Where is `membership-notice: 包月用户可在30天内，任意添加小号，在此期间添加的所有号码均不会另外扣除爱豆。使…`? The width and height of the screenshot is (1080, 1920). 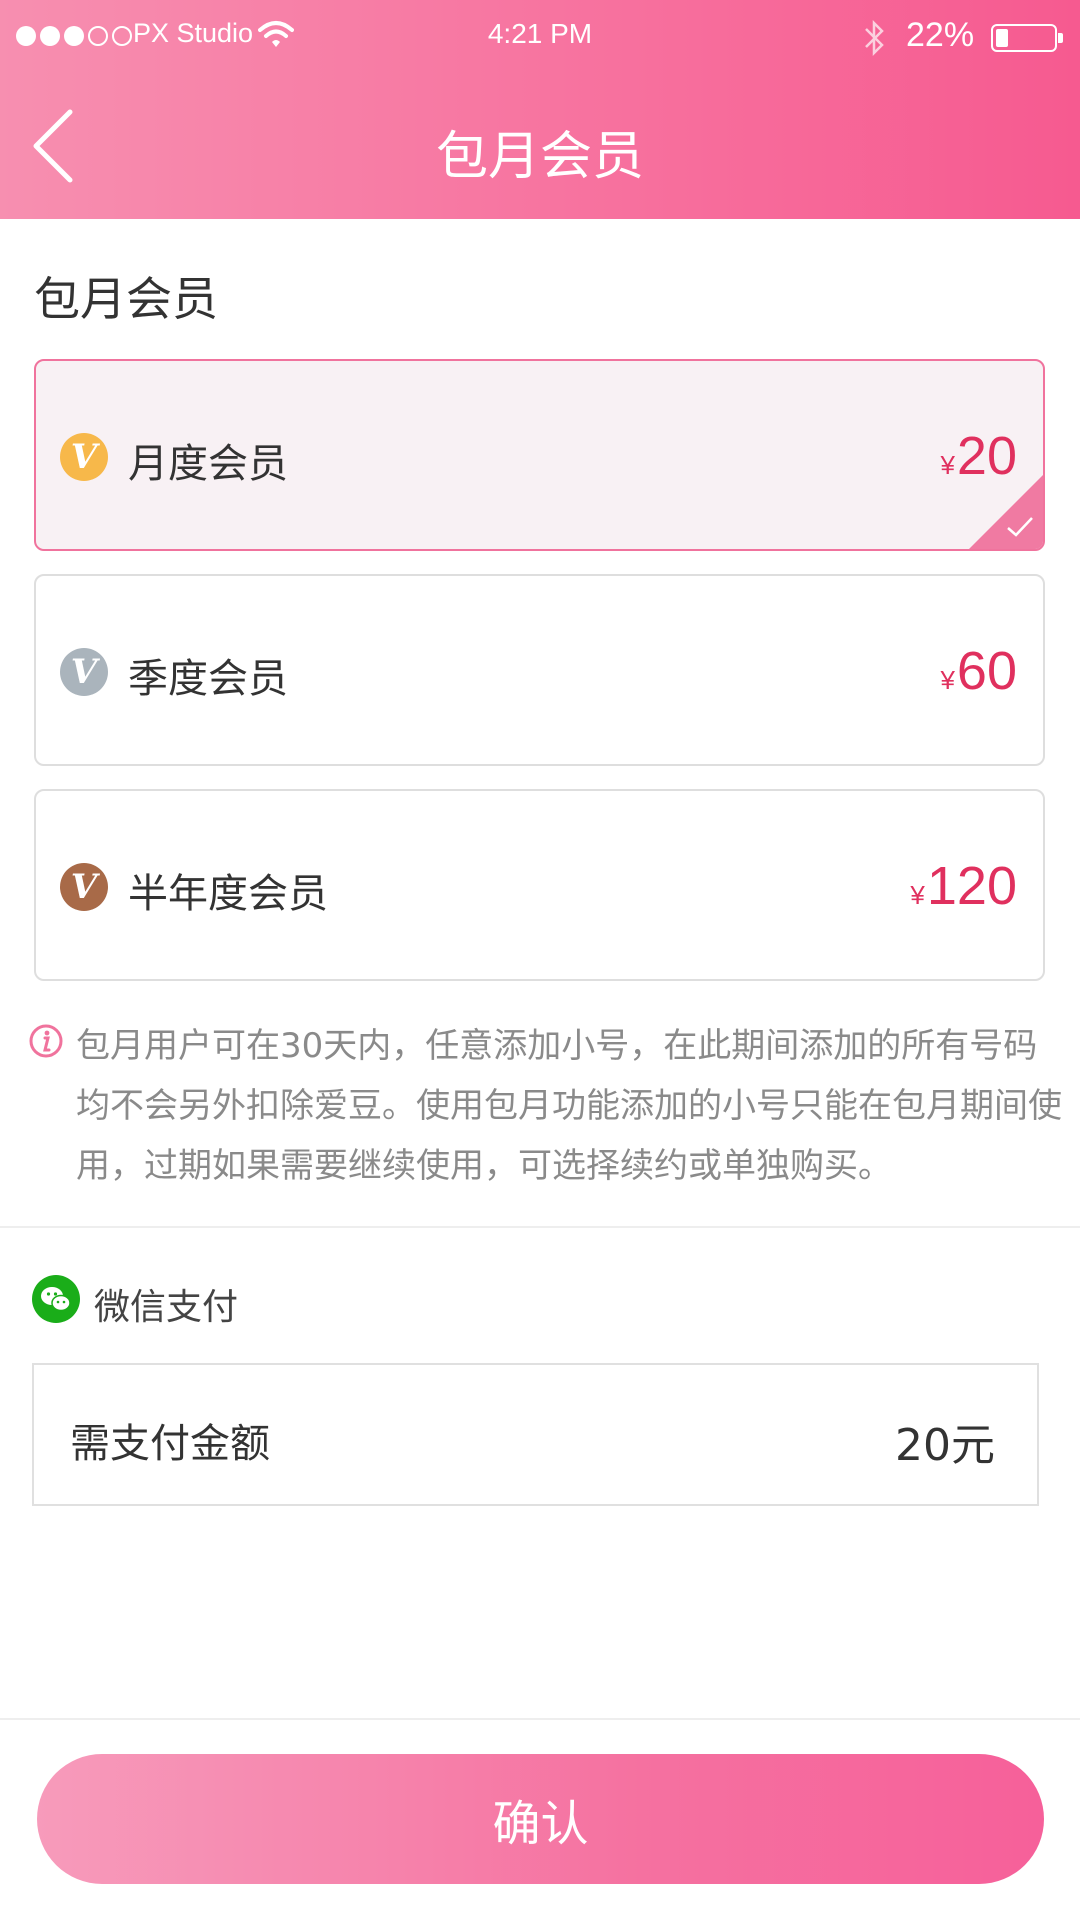
membership-notice: 包月用户可在30天内，任意添加小号，在此期间添加的所有号码均不会另外扣除爱豆。使… is located at coordinates (569, 1106).